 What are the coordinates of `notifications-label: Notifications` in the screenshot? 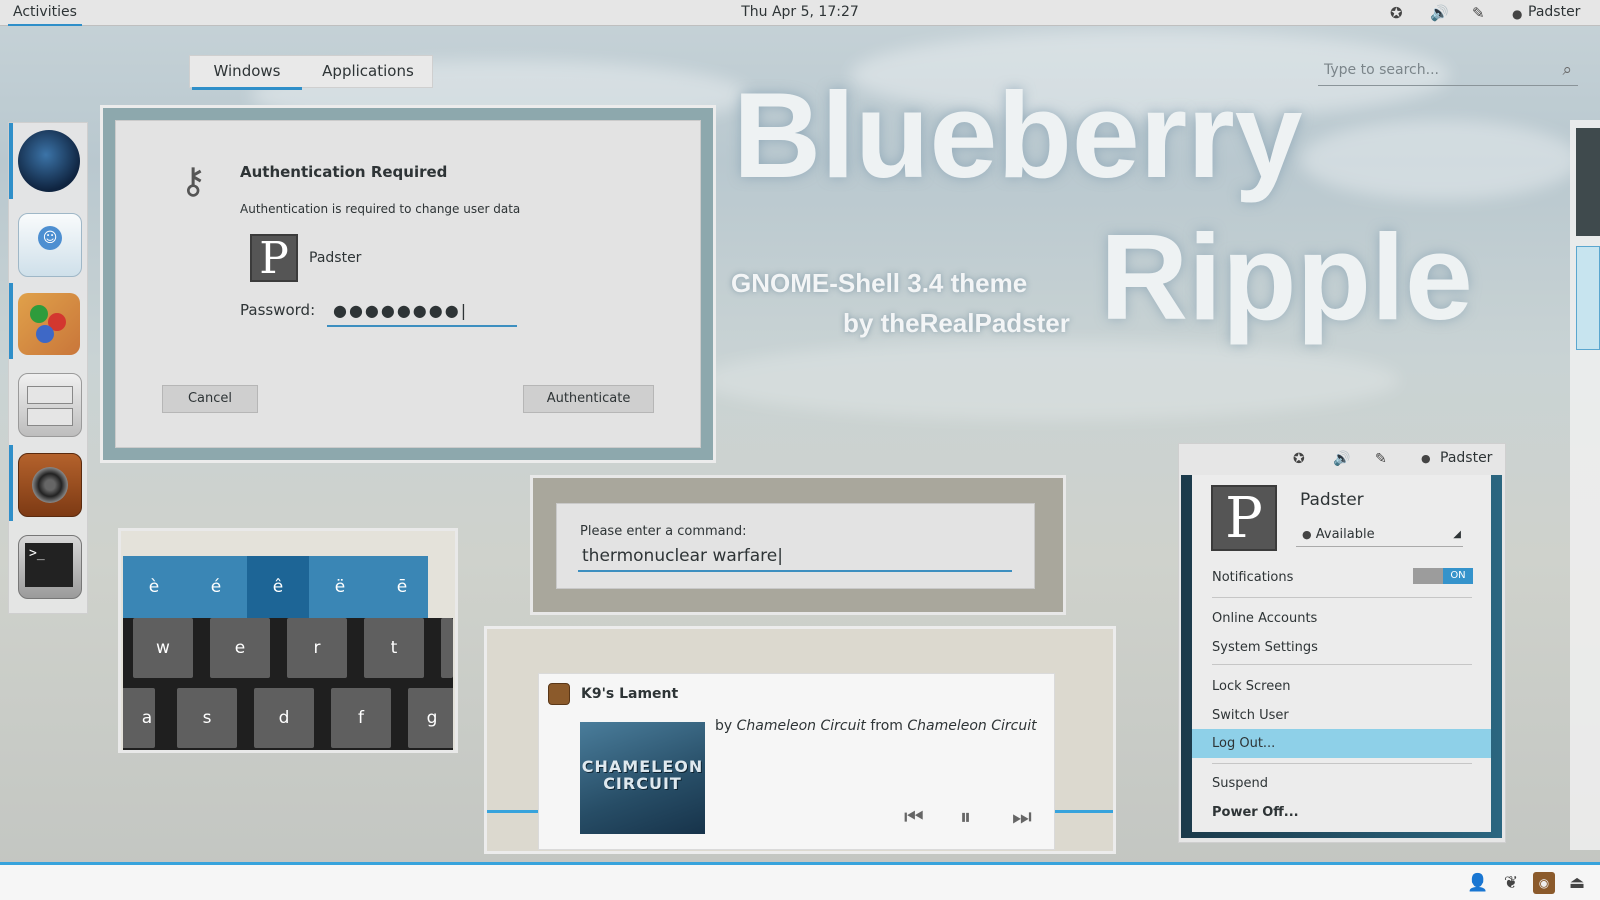 It's located at (1253, 577).